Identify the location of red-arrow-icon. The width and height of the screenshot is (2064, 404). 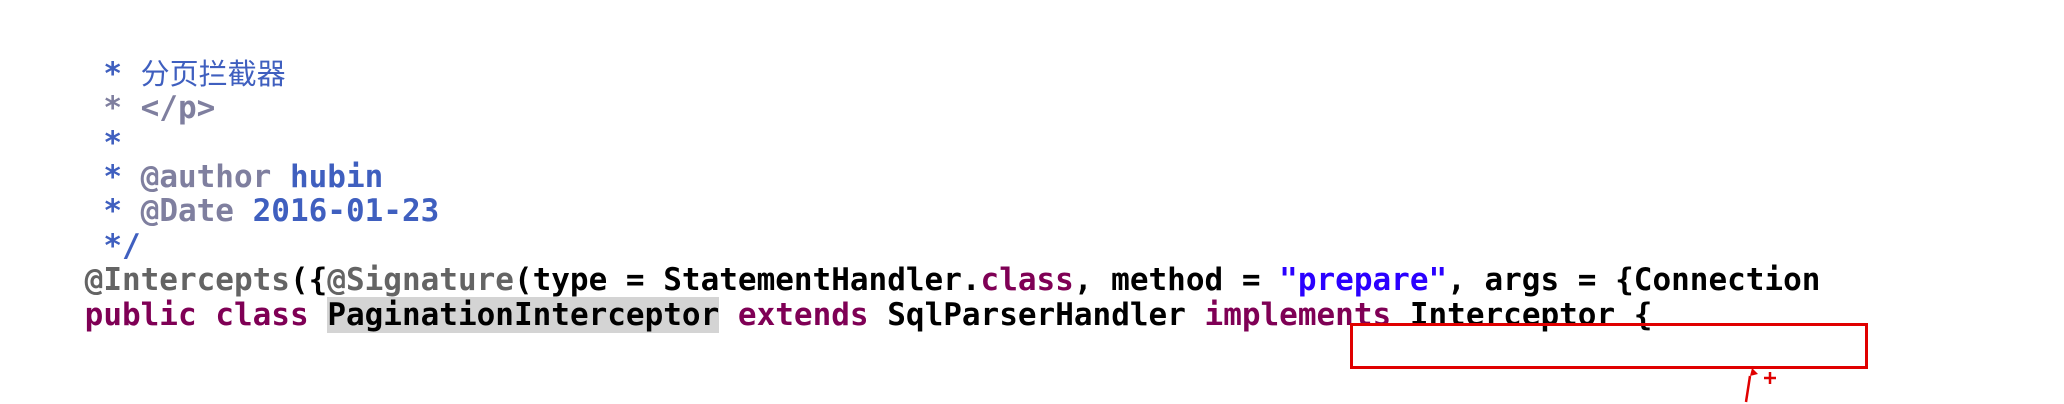
(1760, 385).